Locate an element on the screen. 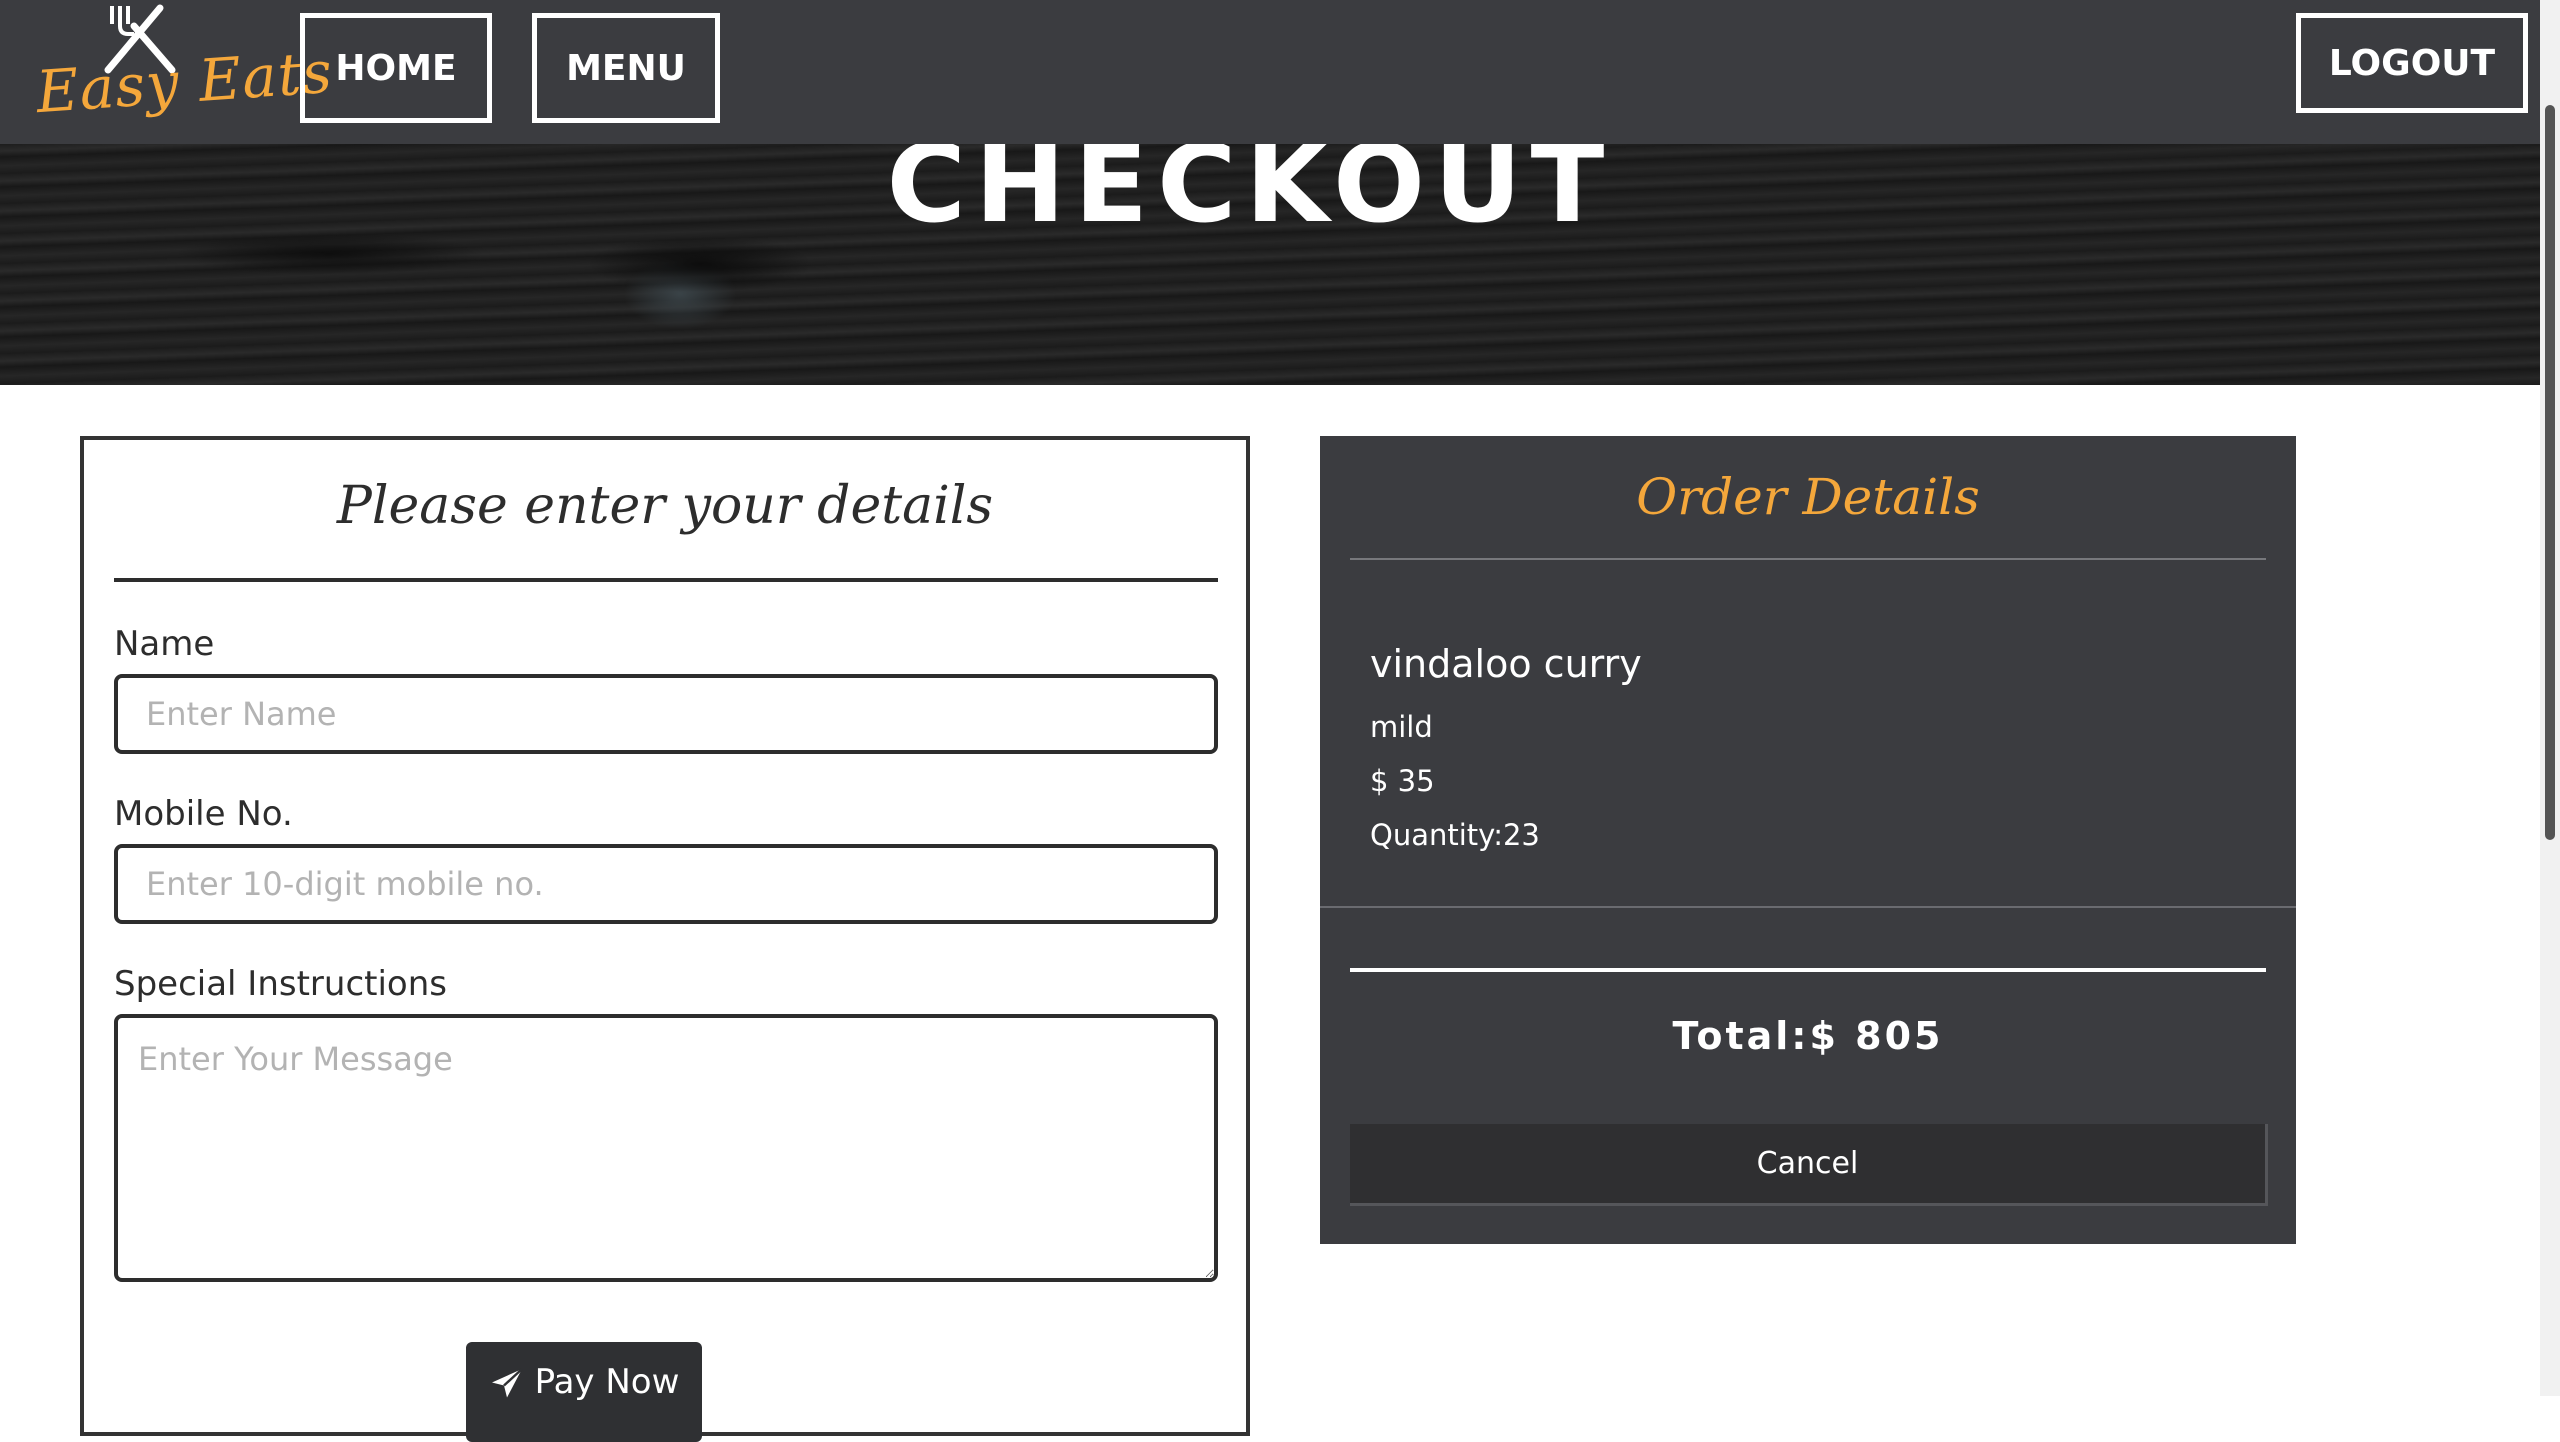 This screenshot has width=2560, height=1442. order-total: Total:$ 805 is located at coordinates (1808, 1036).